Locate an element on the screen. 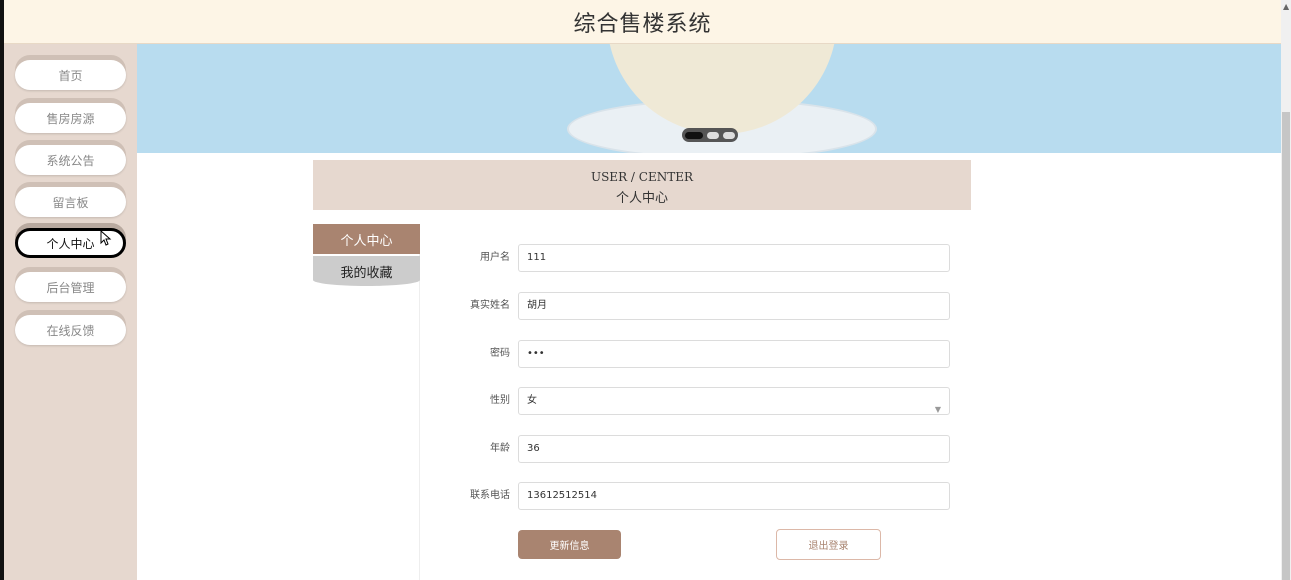 Image resolution: width=1291 pixels, height=580 pixels. username-label: 用户名 is located at coordinates (495, 257).